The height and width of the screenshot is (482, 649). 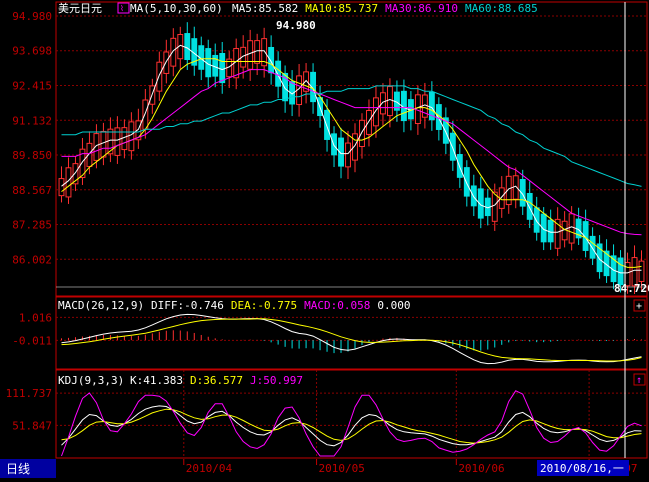 I want to click on period-tab-label: 日线, so click(x=18, y=469).